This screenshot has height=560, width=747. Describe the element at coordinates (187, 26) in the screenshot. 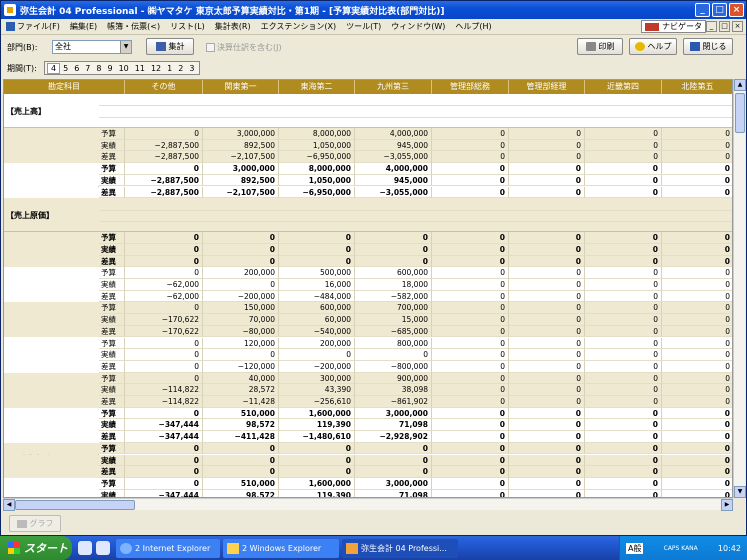

I see `menu-list: リスト(L)` at that location.